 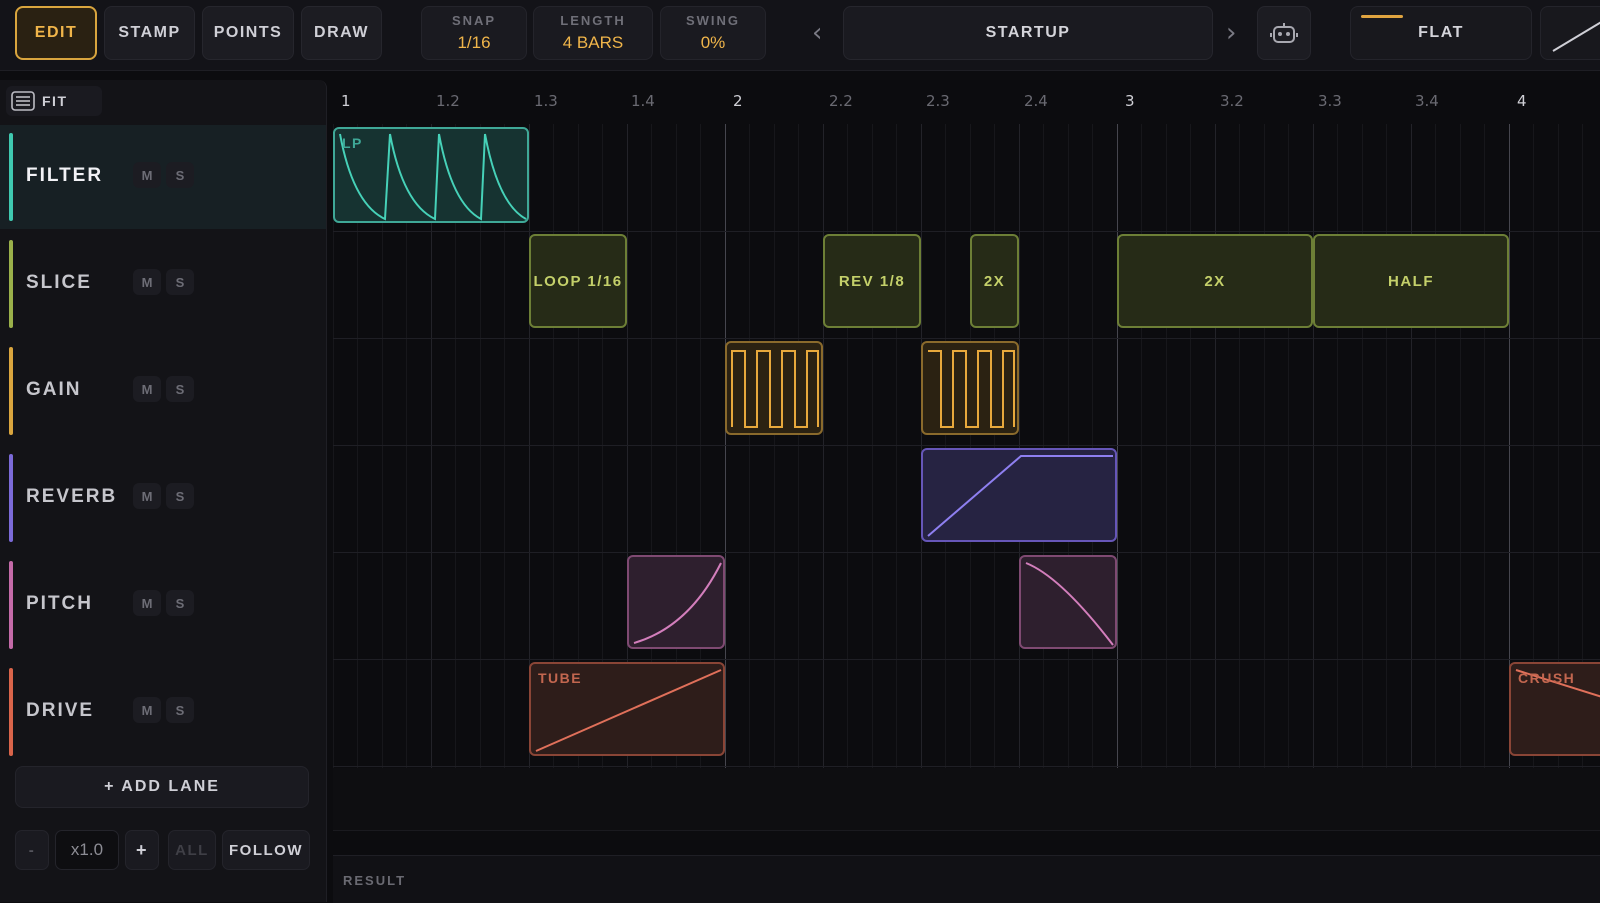 What do you see at coordinates (938, 101) in the screenshot?
I see `ruler-tick: 2.3` at bounding box center [938, 101].